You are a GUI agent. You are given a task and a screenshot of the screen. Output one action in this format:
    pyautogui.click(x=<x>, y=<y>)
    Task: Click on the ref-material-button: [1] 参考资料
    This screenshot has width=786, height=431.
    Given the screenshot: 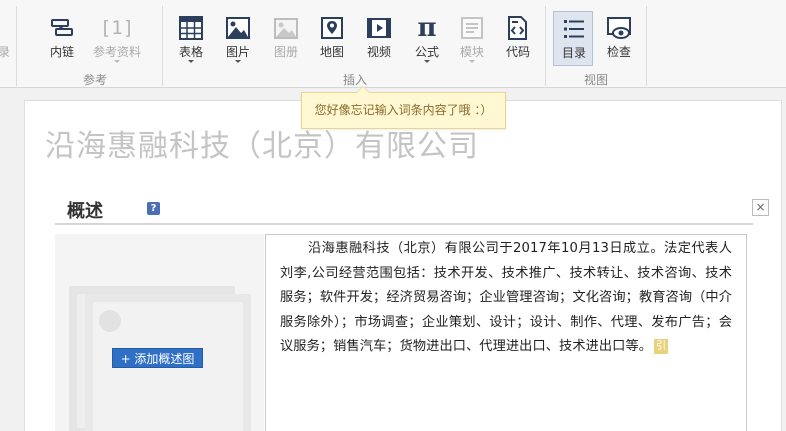 What is the action you would take?
    pyautogui.click(x=117, y=39)
    